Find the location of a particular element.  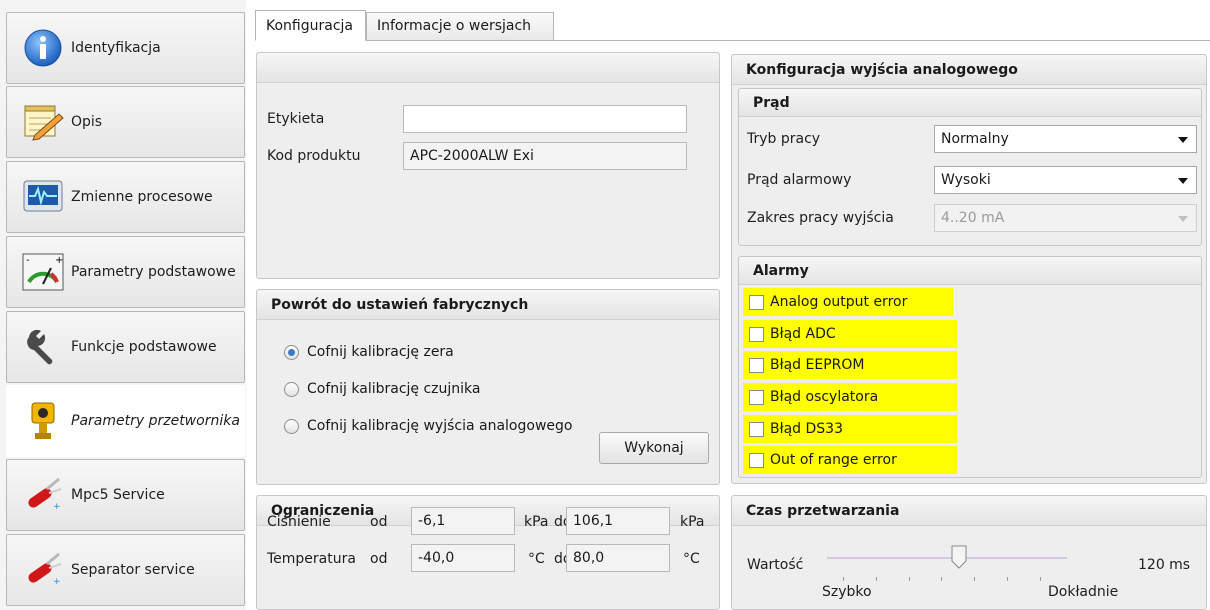

sidebar-item-zmienne-procesowe: Zmienne procesowe is located at coordinates (125, 197).